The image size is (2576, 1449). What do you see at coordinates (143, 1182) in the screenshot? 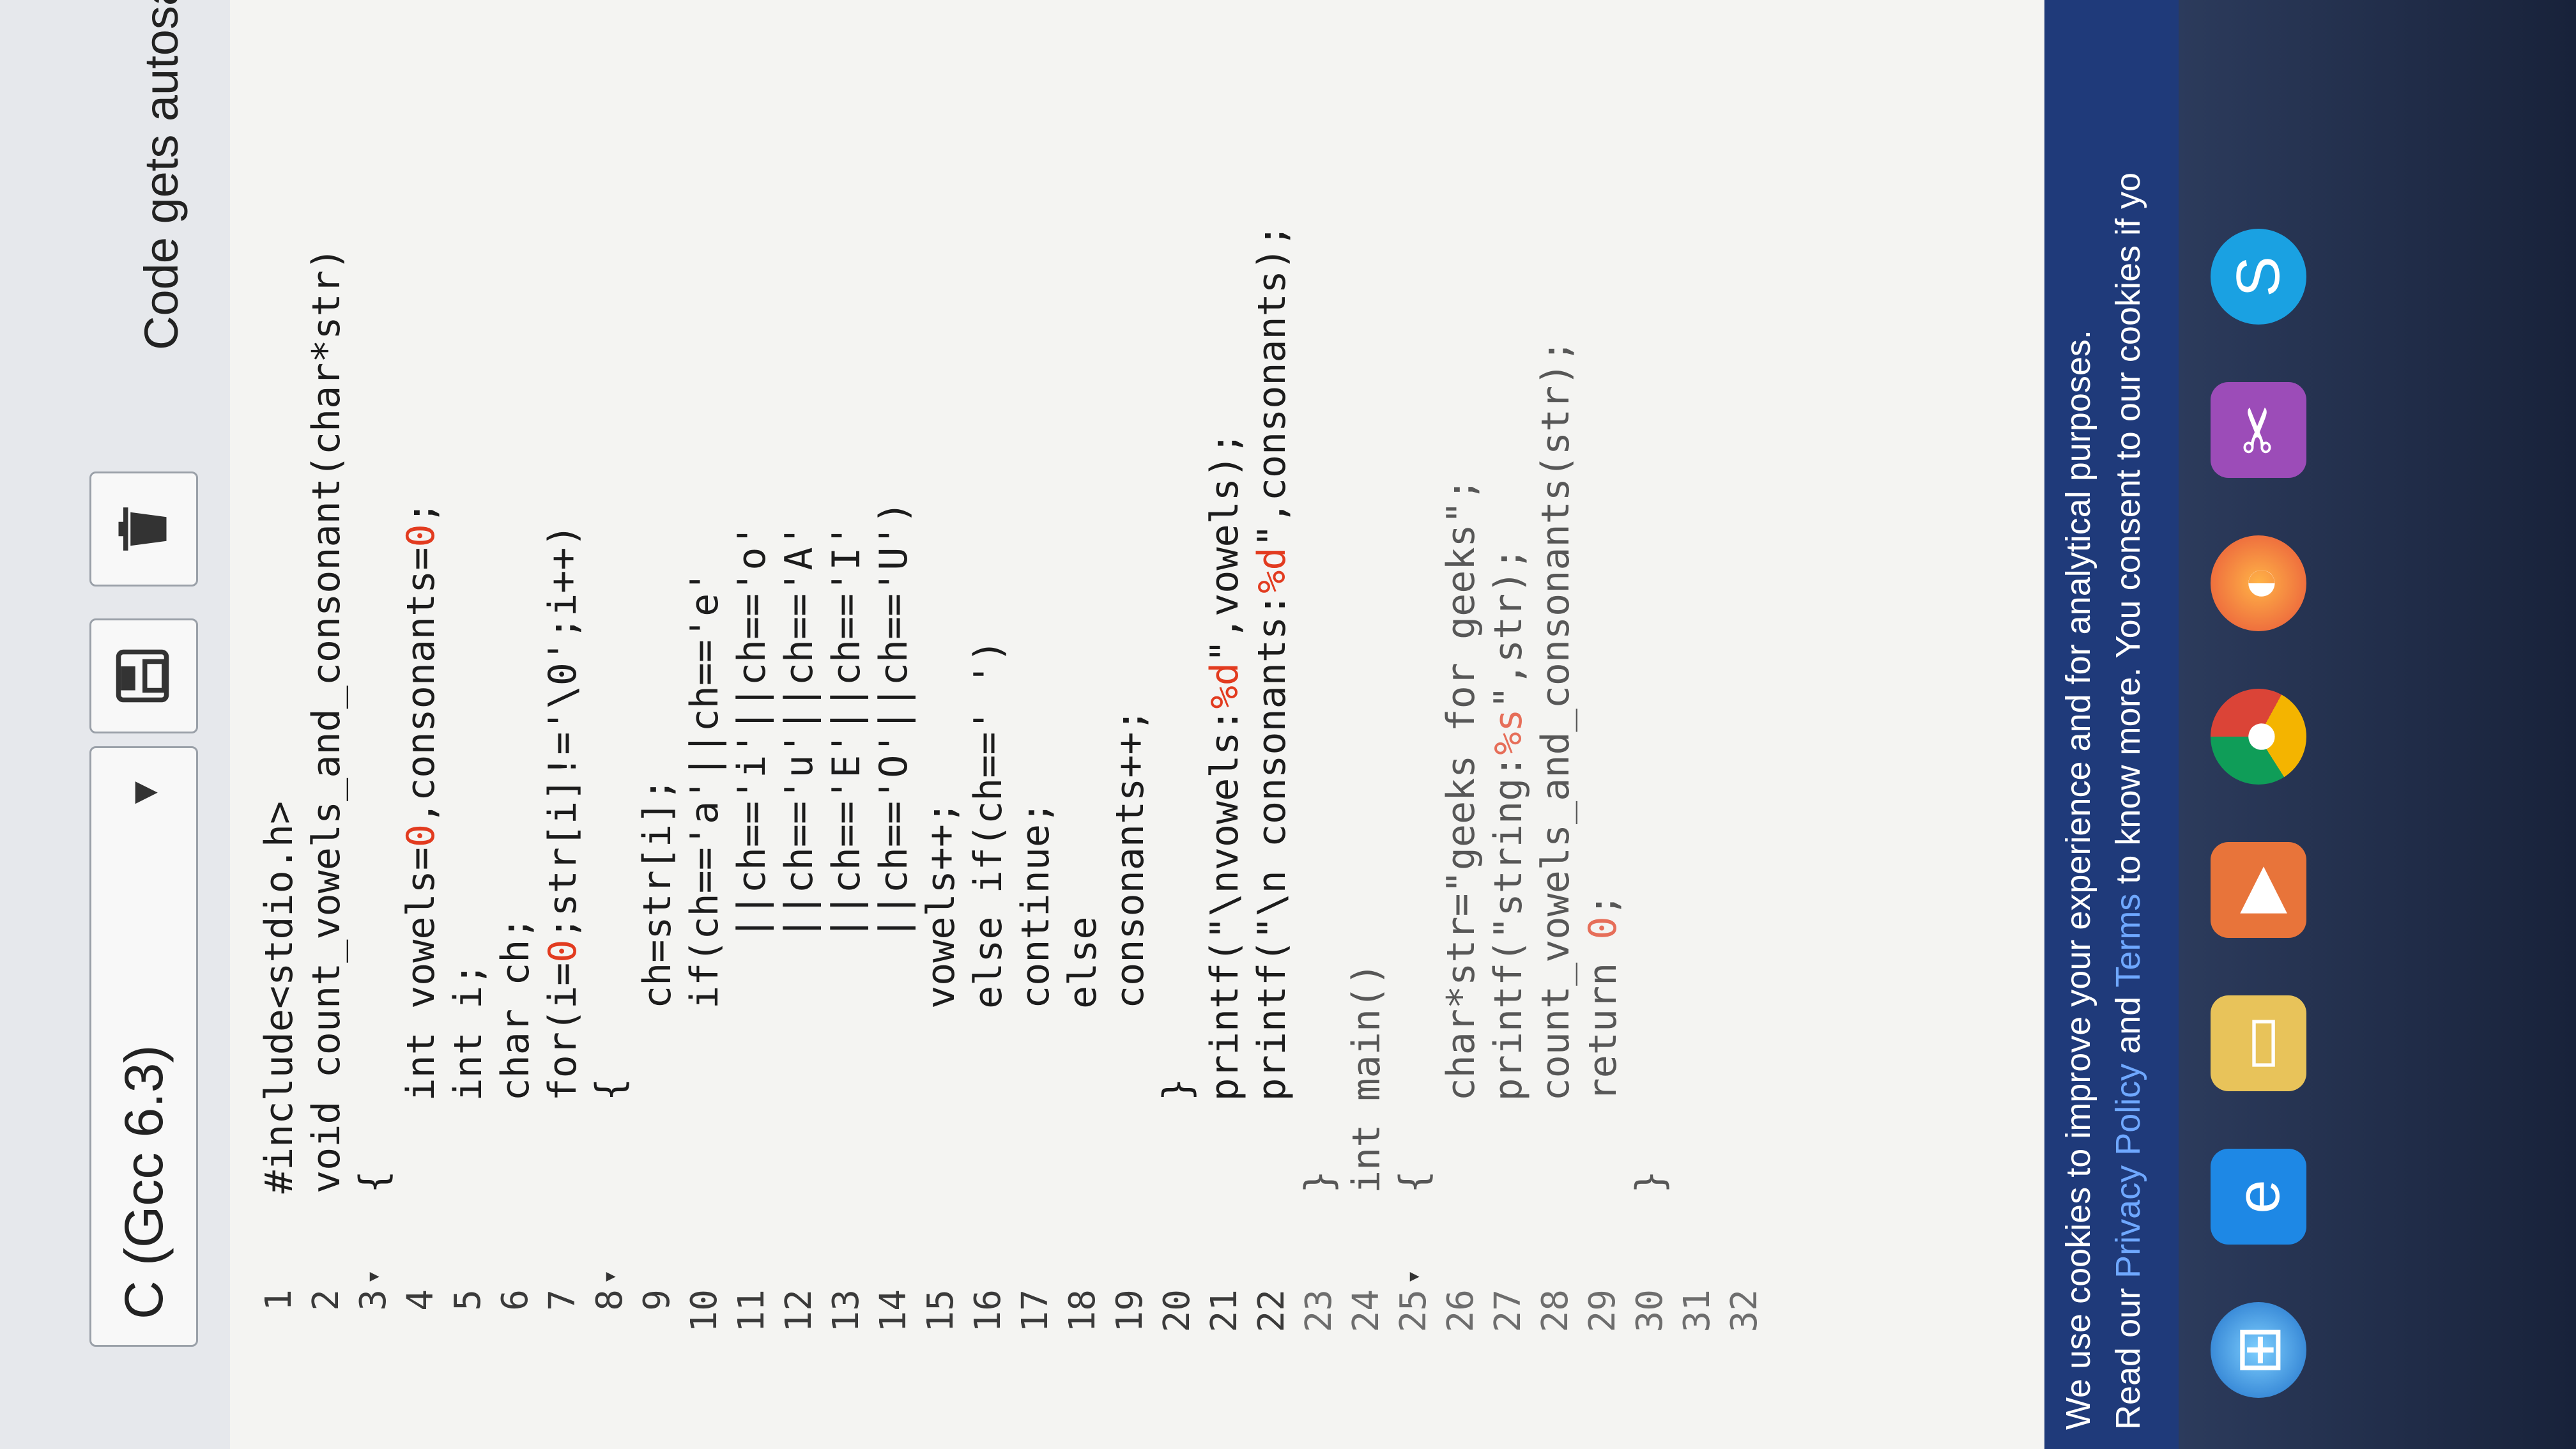
I see `language-select-label: C (Gcc 6.3)` at bounding box center [143, 1182].